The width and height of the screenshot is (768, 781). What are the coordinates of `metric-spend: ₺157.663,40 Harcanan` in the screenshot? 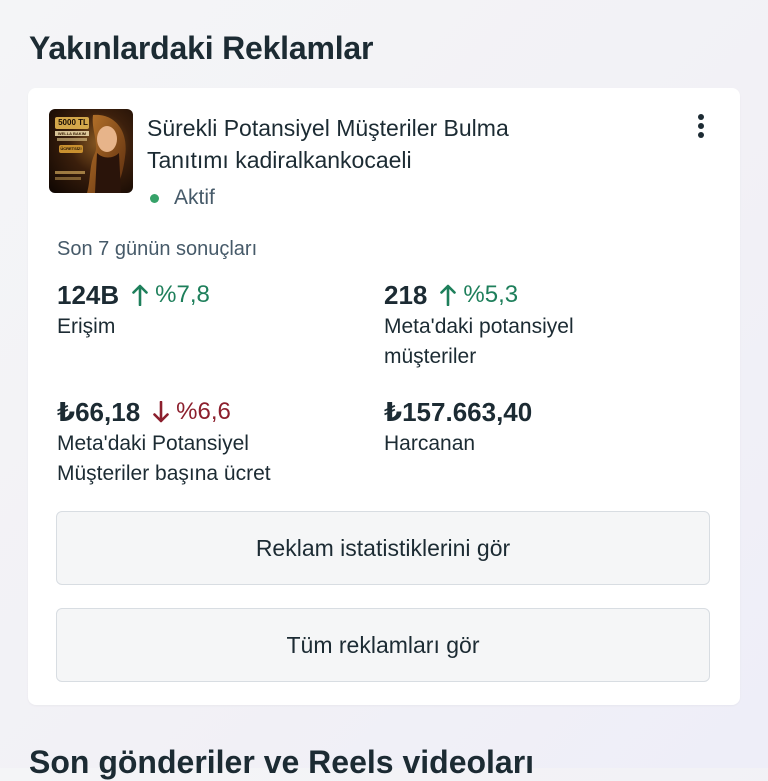 It's located at (544, 427).